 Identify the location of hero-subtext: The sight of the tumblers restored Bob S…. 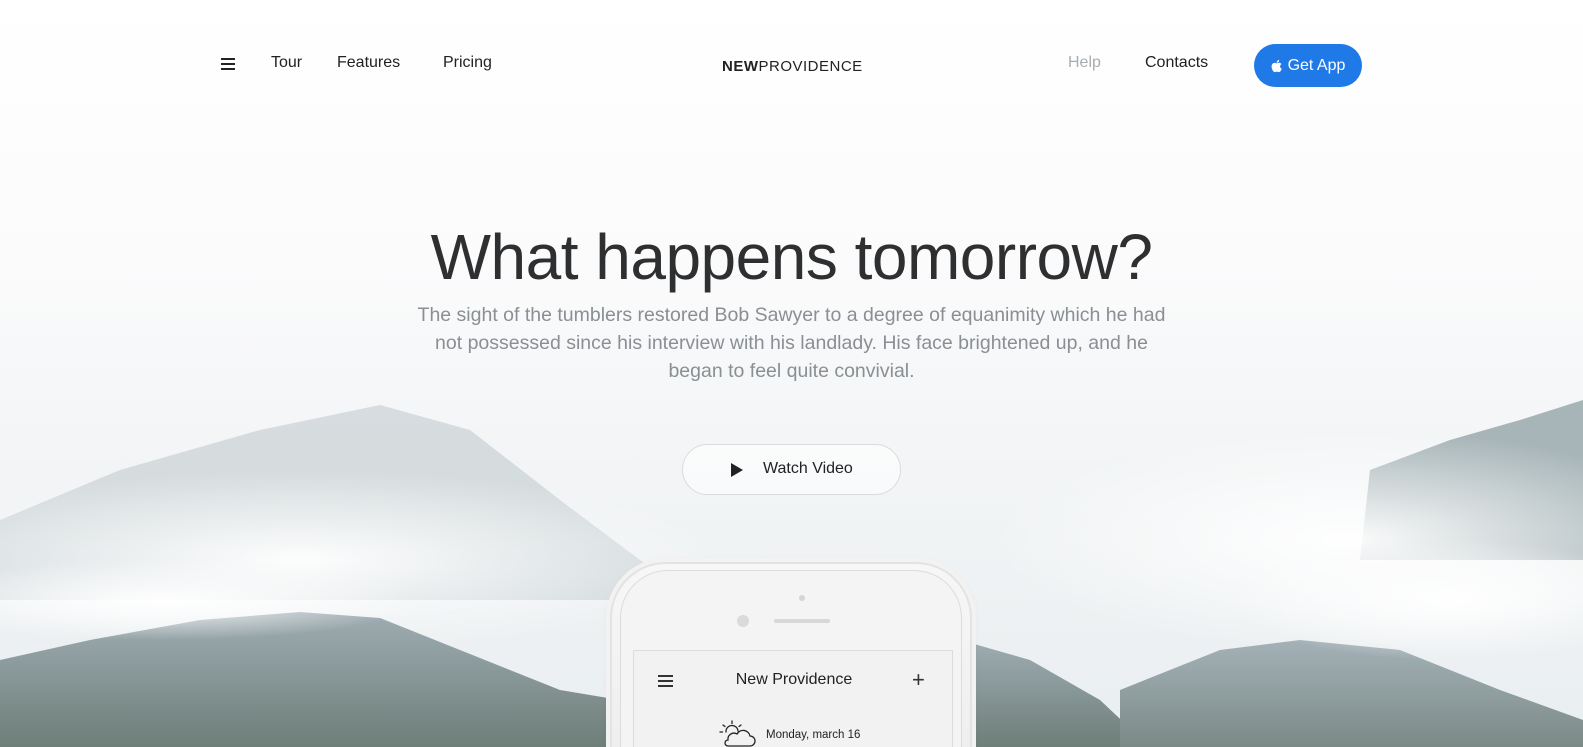
(791, 343).